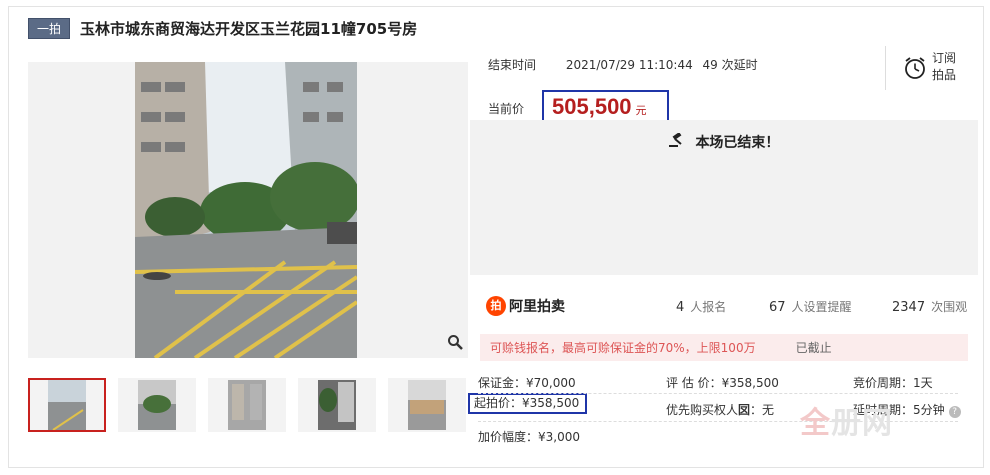 The image size is (990, 475). I want to click on ali-auction-logo: 拍 阿里拍卖, so click(525, 306).